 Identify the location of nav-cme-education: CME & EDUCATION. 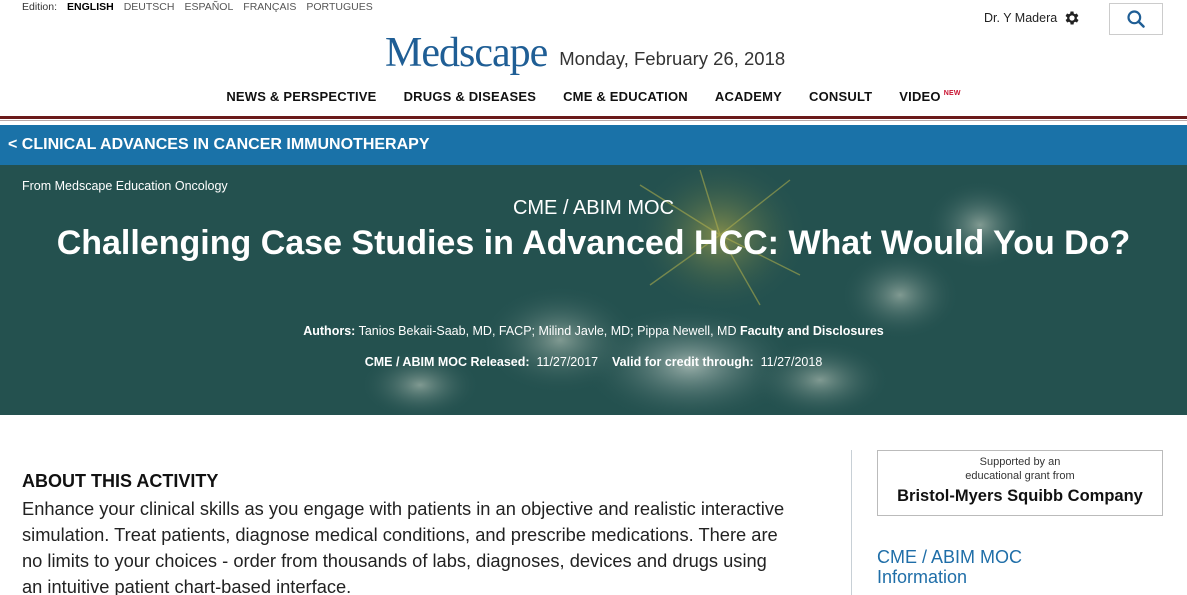
(626, 96).